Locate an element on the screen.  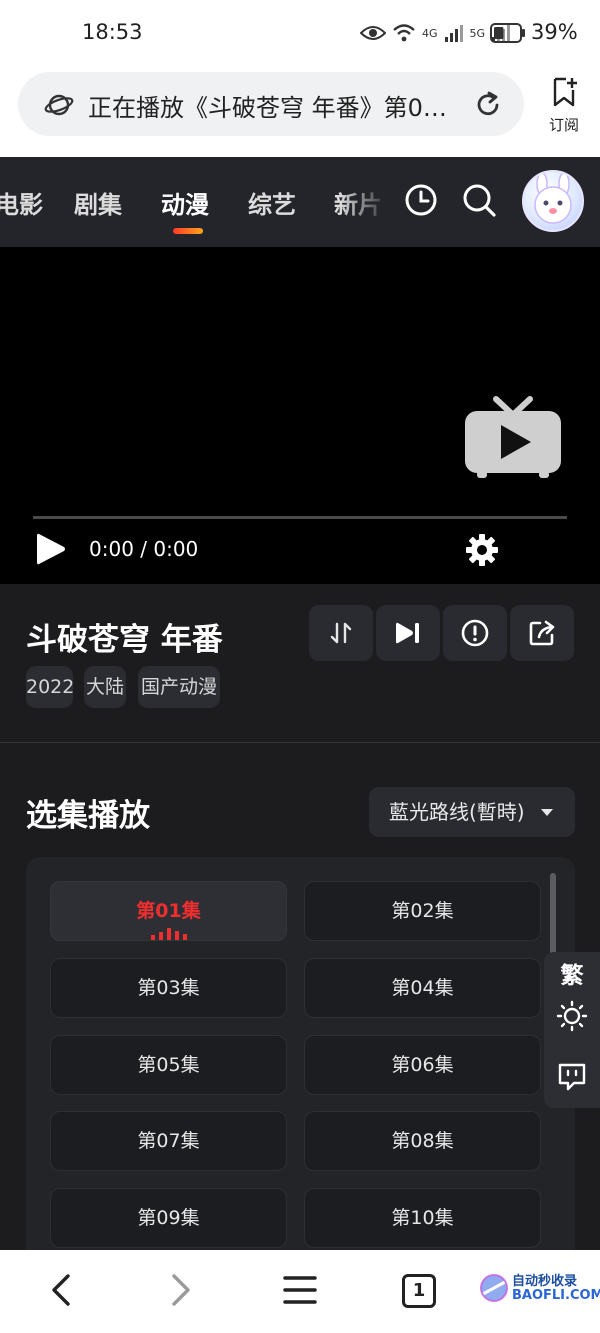
episode-button: 第08集 is located at coordinates (422, 1141).